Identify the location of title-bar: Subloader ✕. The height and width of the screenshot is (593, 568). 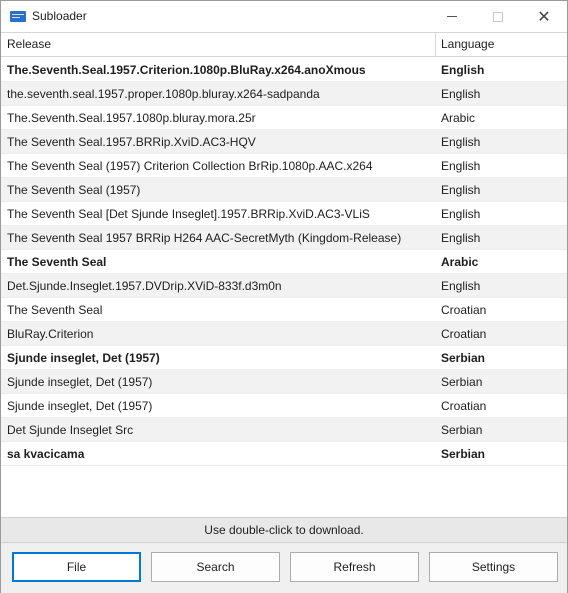
(284, 16).